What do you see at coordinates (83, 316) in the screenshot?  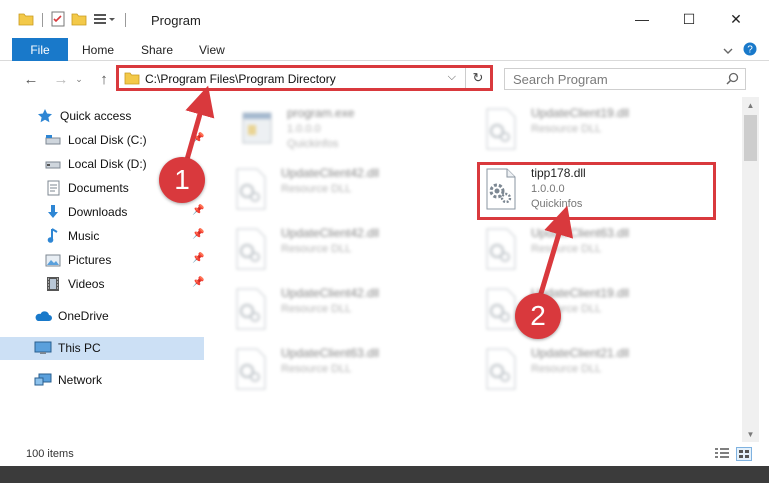 I see `sidebar-item-label: OneDrive` at bounding box center [83, 316].